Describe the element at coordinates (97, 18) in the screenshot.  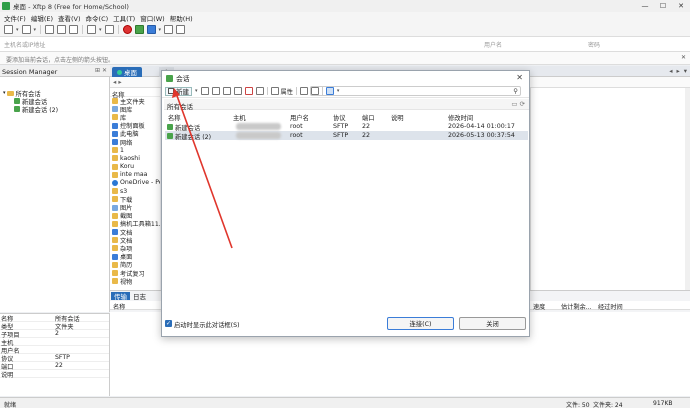
I see `menu-command: 命令(C)` at that location.